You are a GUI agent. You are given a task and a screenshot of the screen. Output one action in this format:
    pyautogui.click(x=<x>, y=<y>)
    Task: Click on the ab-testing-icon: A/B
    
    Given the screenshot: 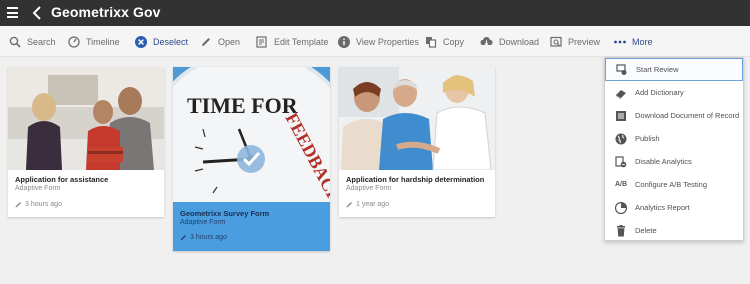 What is the action you would take?
    pyautogui.click(x=621, y=184)
    